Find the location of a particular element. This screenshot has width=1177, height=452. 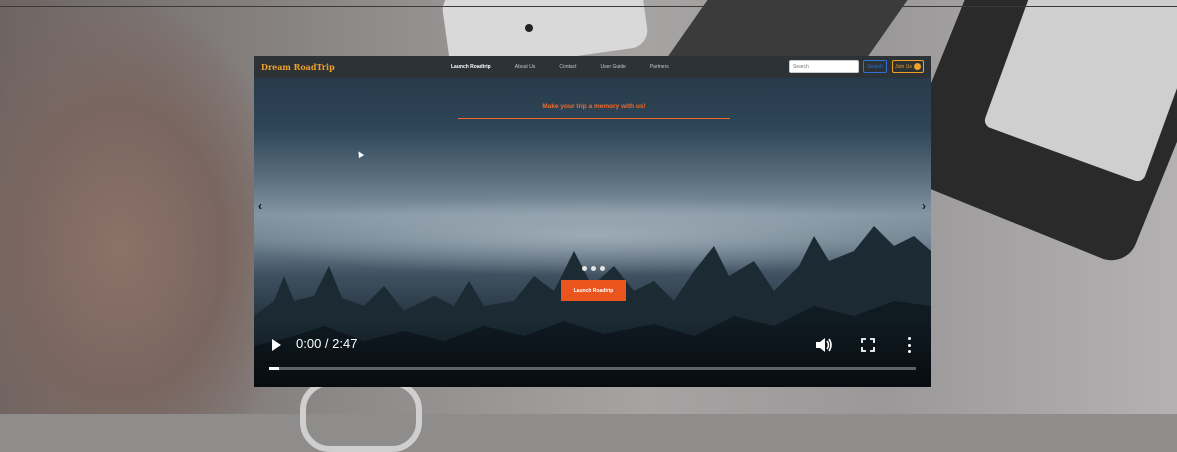

brand-logo: Dream RoadTrip is located at coordinates (356, 67).